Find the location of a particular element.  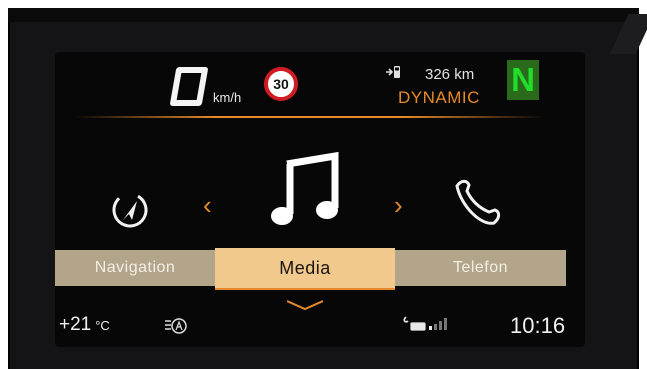

temperature-value: +21 is located at coordinates (75, 324).